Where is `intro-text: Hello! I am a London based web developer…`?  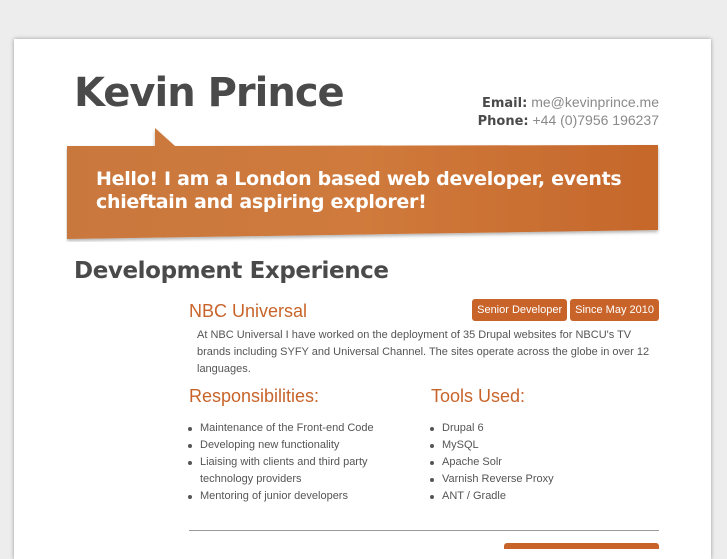 intro-text: Hello! I am a London based web developer… is located at coordinates (366, 191).